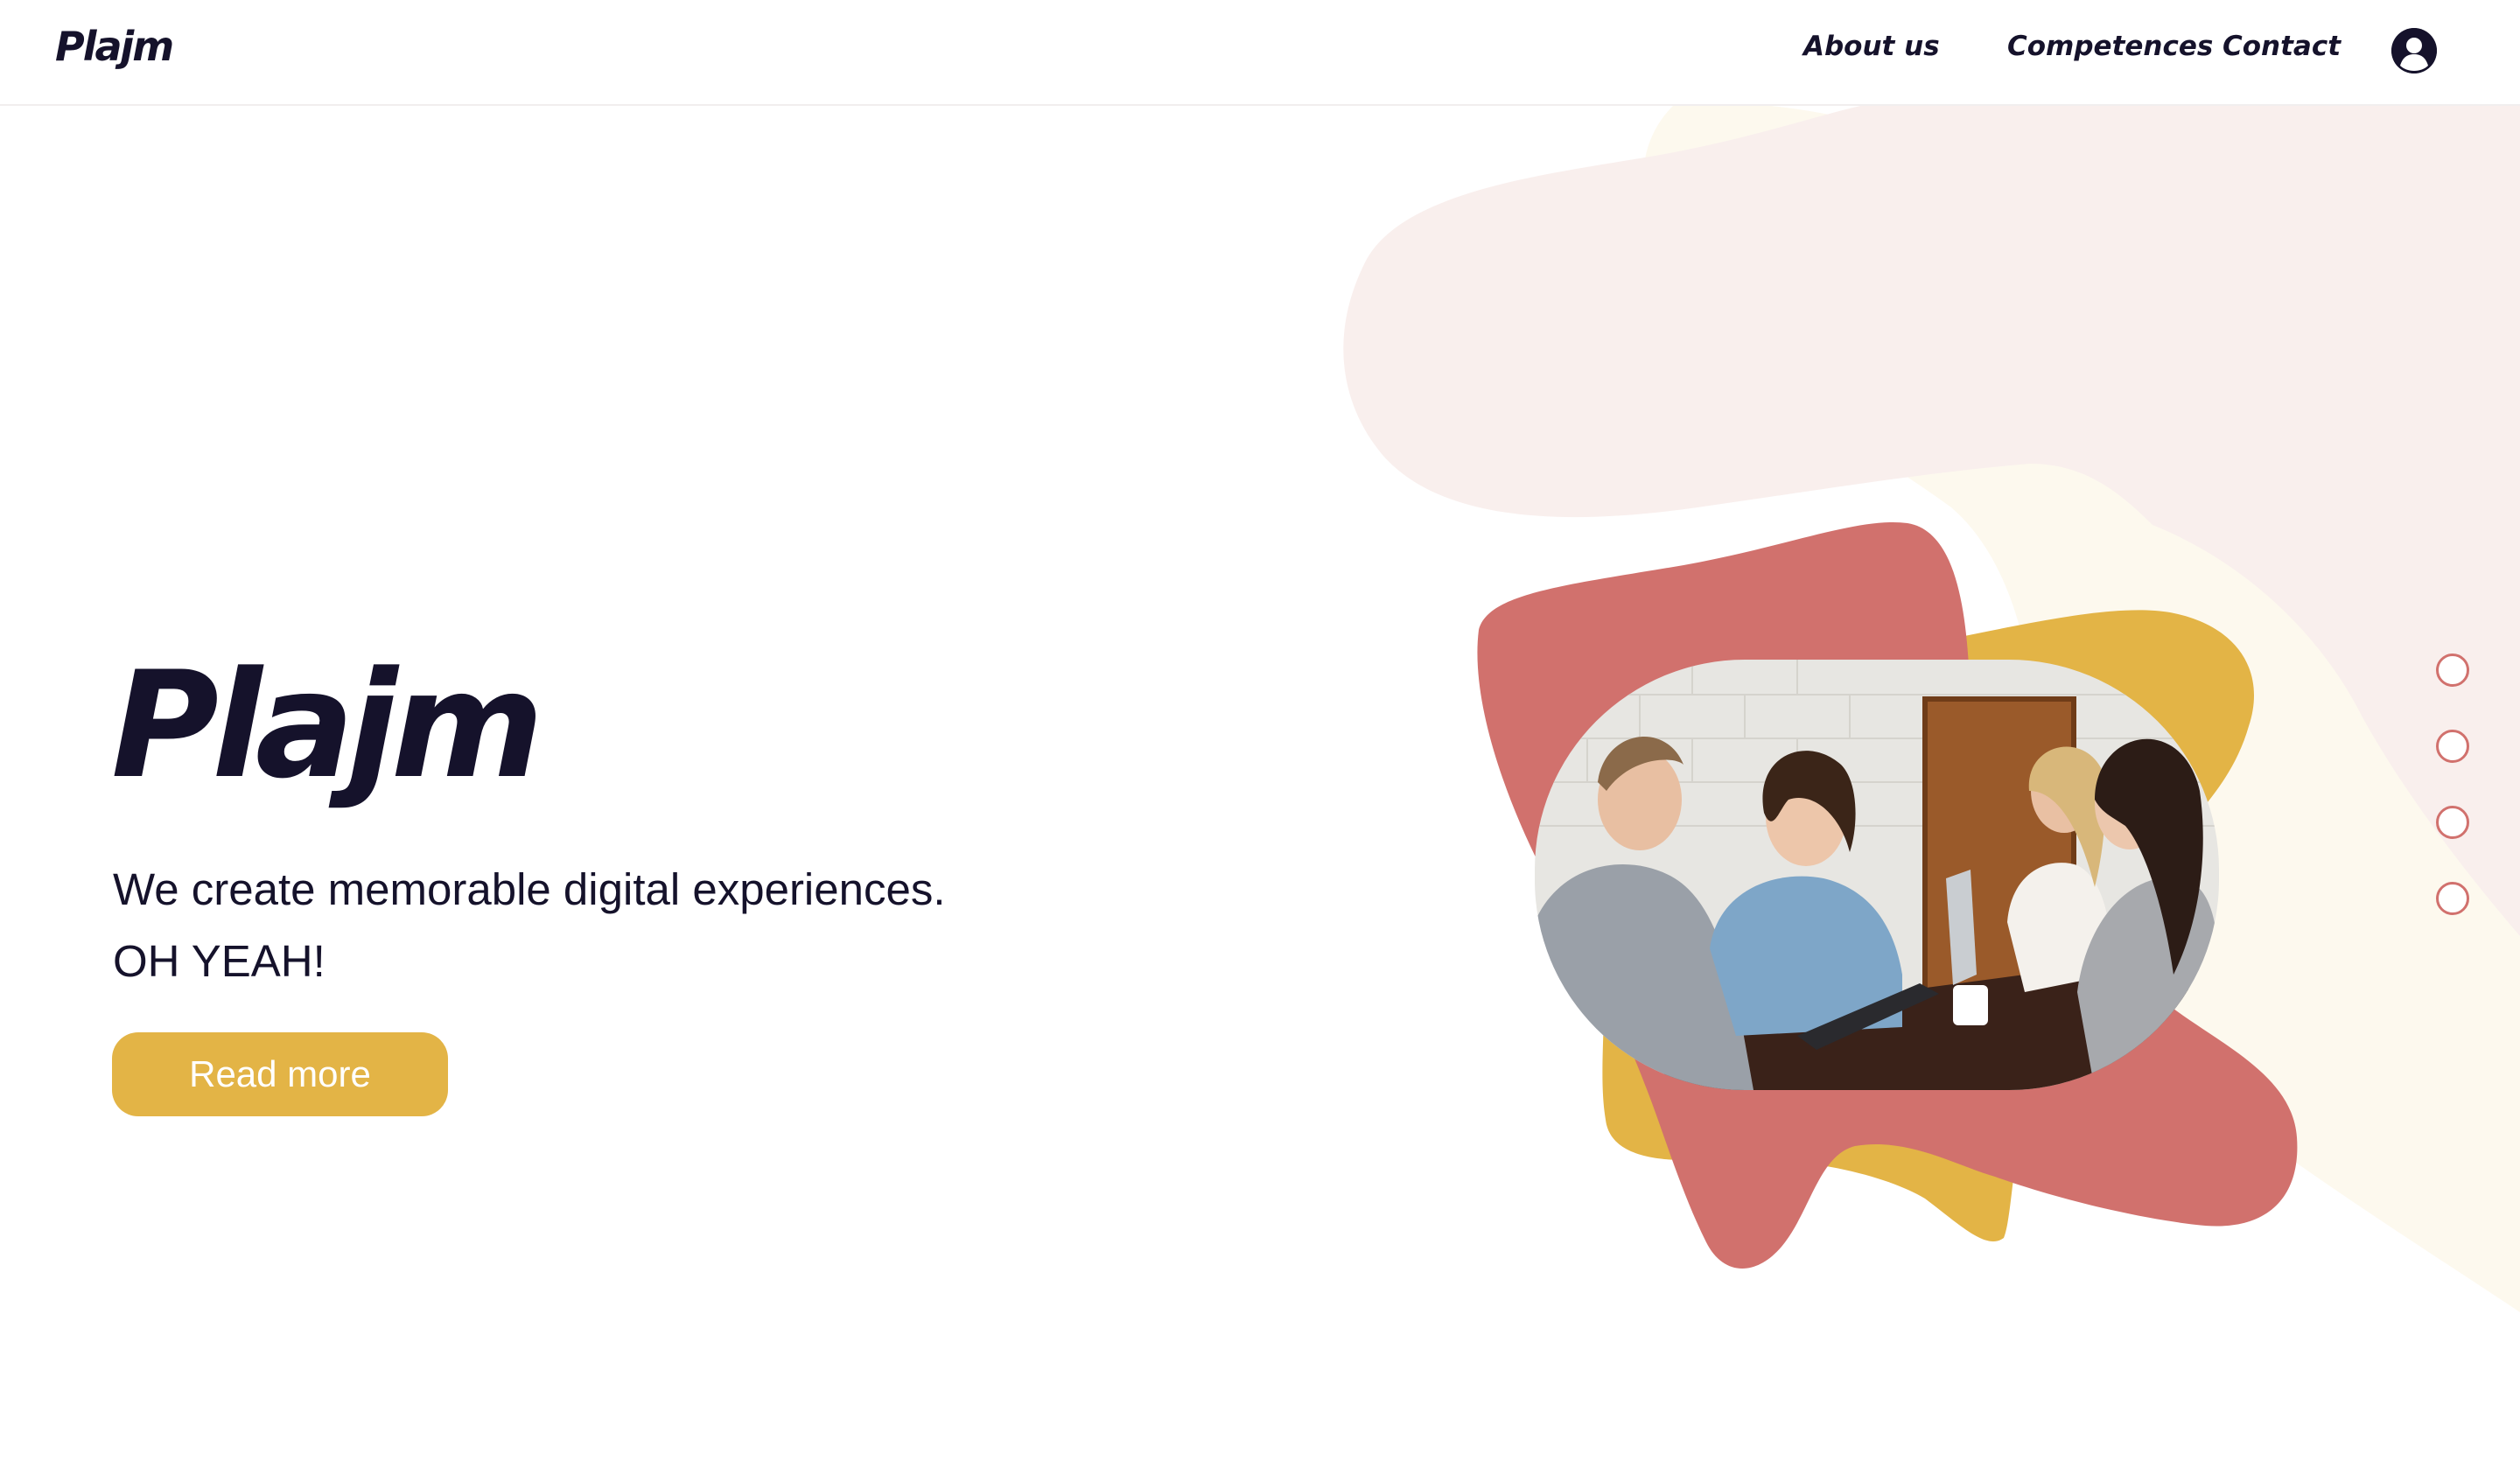  I want to click on site-header: Plajm About us Competences Contact, so click(1260, 53).